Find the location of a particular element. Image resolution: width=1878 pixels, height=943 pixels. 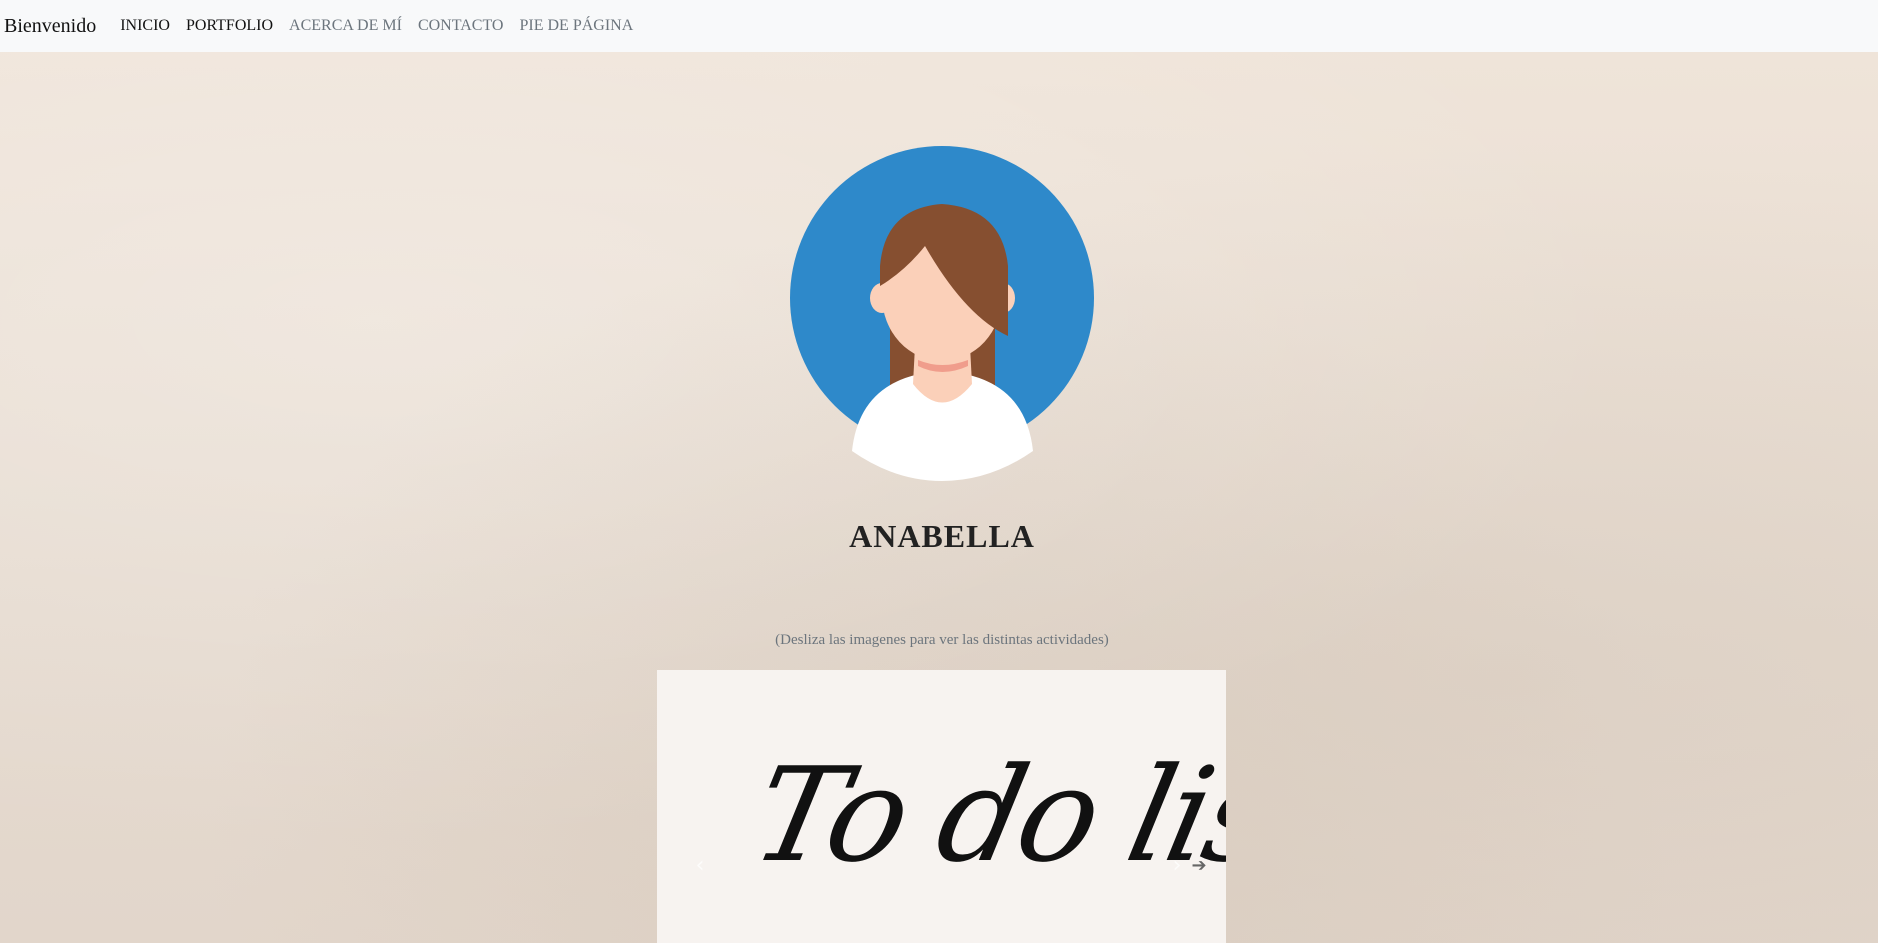

nav-link-acerca: ACERCA DE MÍ is located at coordinates (345, 26).